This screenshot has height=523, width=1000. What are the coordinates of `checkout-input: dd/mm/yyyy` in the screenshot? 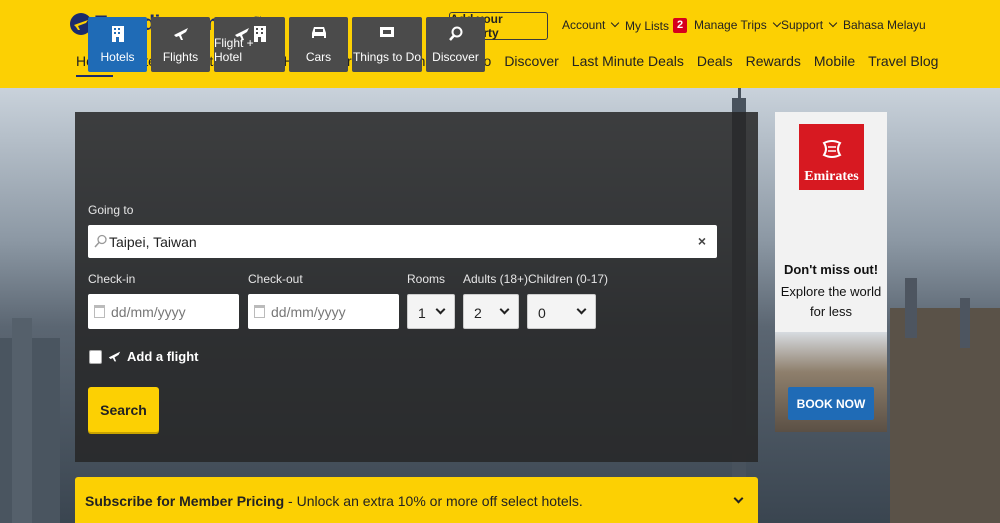 It's located at (323, 311).